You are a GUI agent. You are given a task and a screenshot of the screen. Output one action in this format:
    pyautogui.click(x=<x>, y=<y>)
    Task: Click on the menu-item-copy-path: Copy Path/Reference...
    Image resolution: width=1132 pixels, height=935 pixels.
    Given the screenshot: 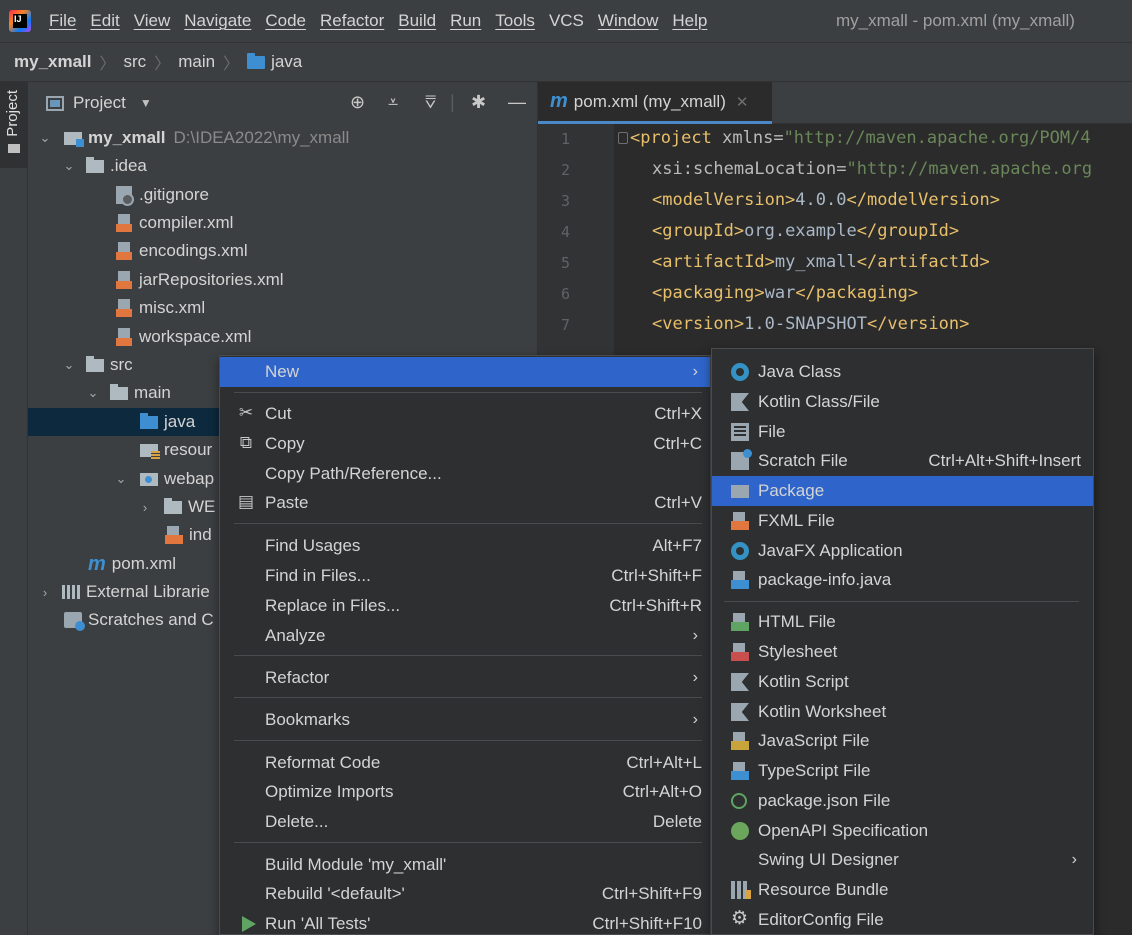 What is the action you would take?
    pyautogui.click(x=465, y=474)
    